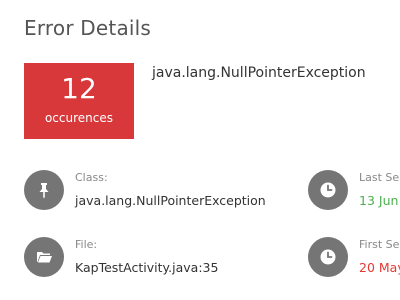 This screenshot has height=300, width=400. Describe the element at coordinates (44, 190) in the screenshot. I see `pin-icon` at that location.